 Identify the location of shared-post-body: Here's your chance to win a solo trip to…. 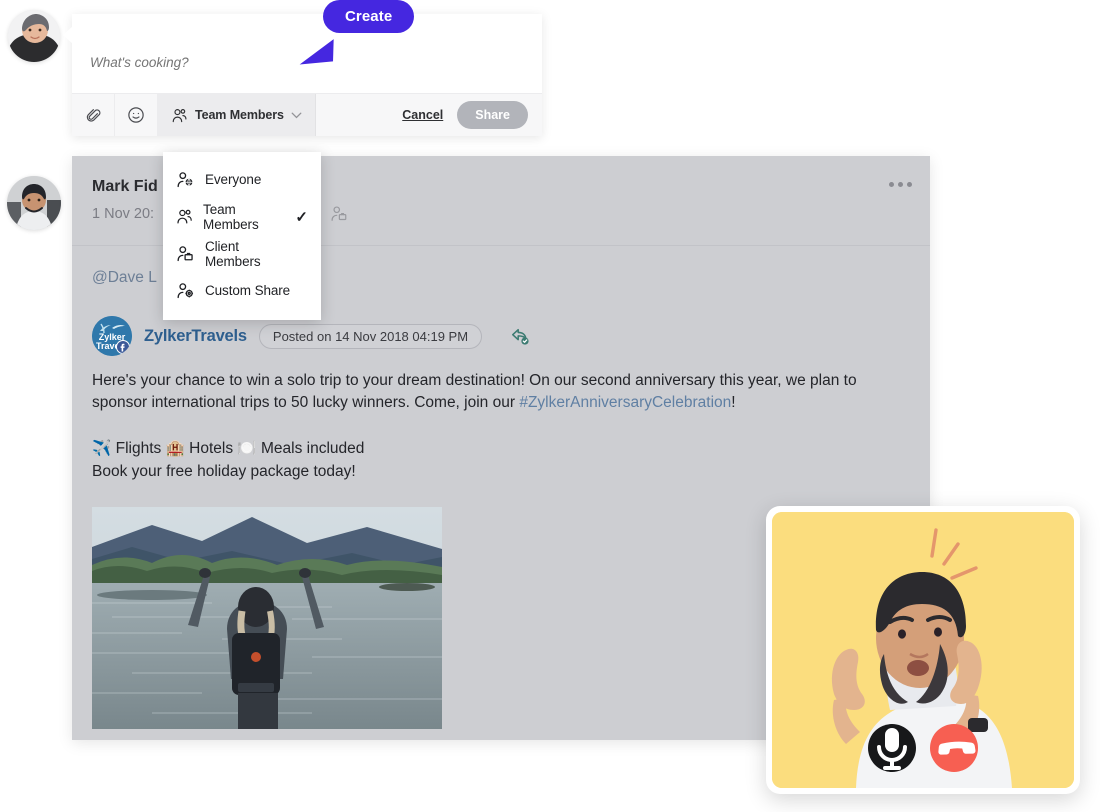
(501, 392).